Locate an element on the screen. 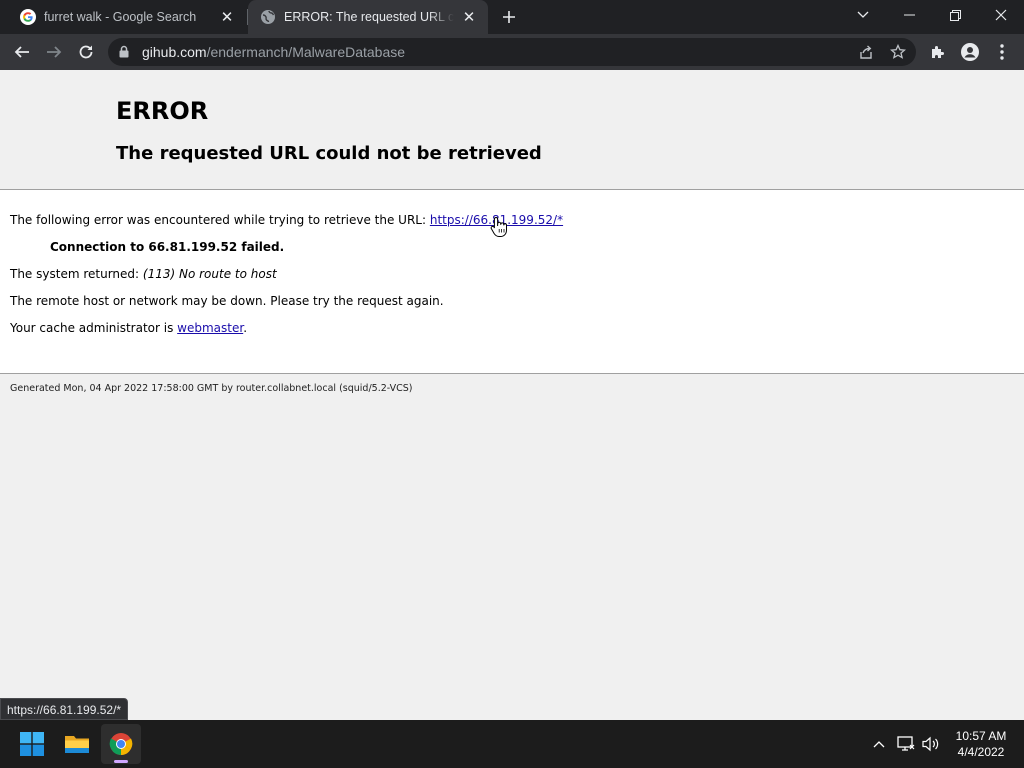 Image resolution: width=1024 pixels, height=768 pixels. webmaster-link: webmaster is located at coordinates (210, 328).